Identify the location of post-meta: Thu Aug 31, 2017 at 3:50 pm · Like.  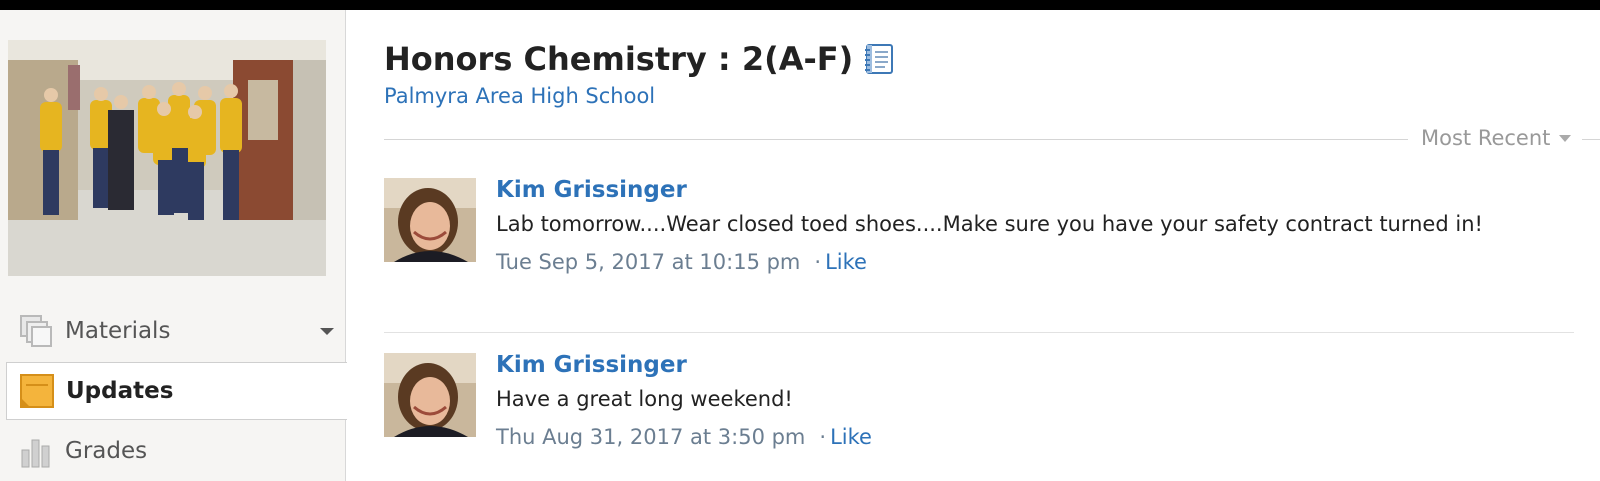
(1026, 437).